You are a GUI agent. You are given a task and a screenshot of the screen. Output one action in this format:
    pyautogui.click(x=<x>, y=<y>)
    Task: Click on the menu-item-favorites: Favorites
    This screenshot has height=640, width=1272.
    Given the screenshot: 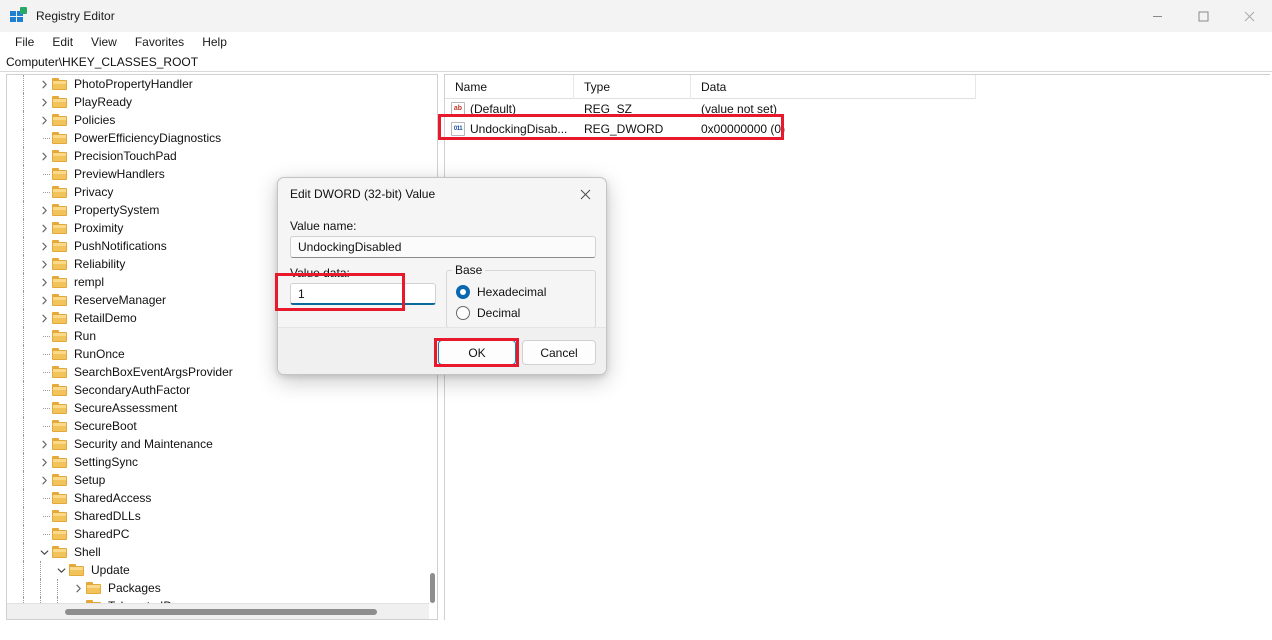 What is the action you would take?
    pyautogui.click(x=159, y=42)
    